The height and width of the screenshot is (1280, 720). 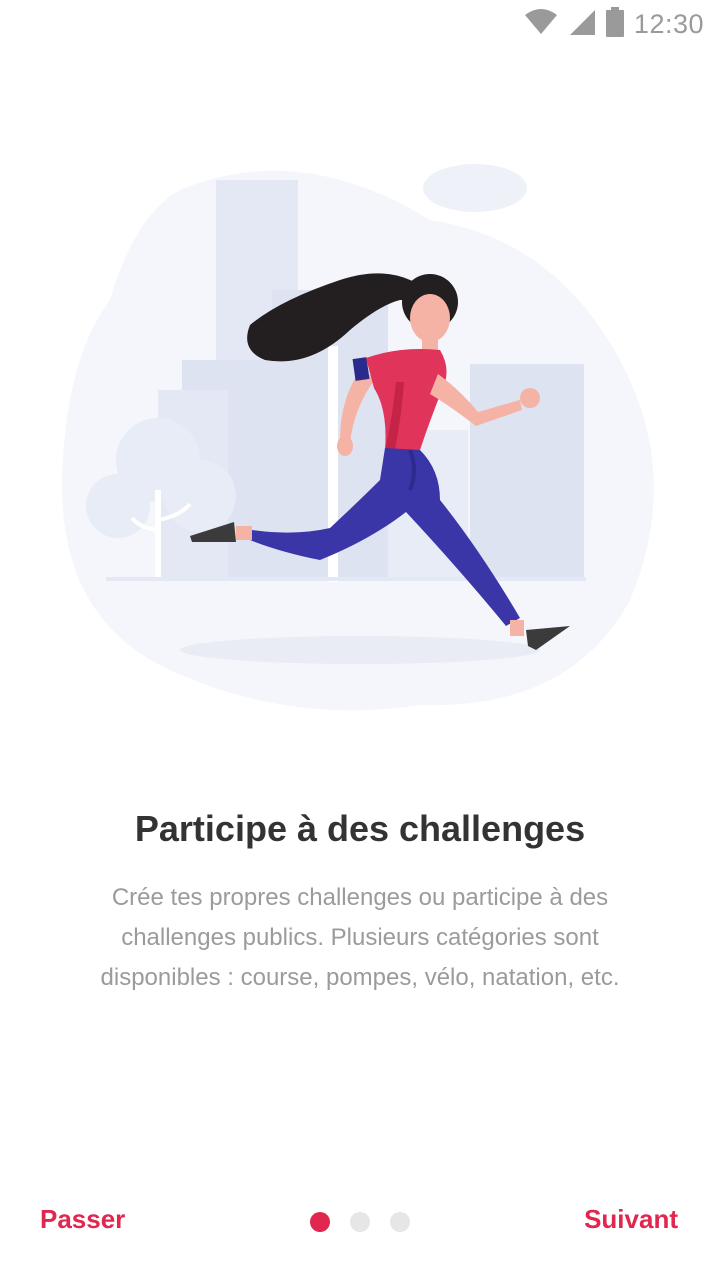 I want to click on status-bar: 12:30, so click(x=360, y=24).